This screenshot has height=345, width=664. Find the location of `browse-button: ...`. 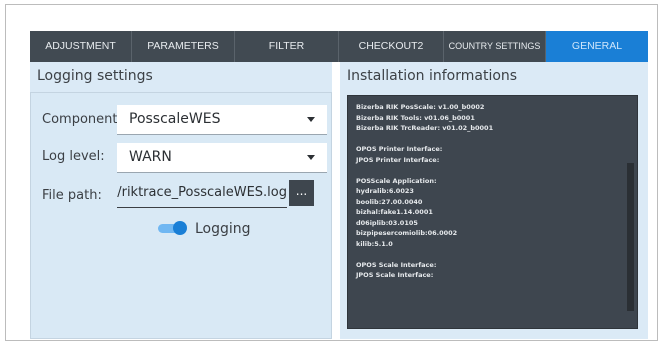

browse-button: ... is located at coordinates (301, 193).